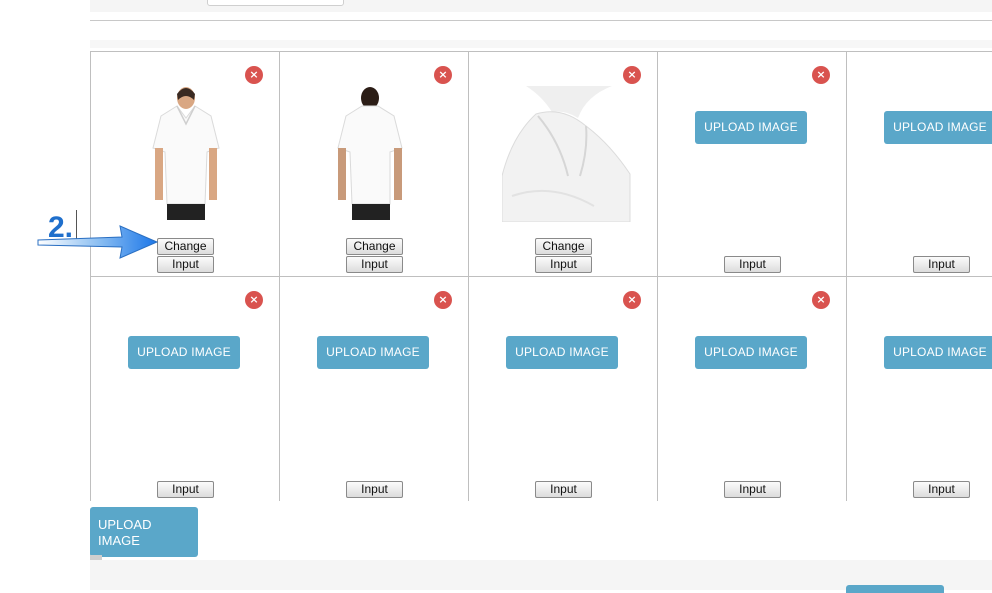 The image size is (992, 593). What do you see at coordinates (752, 164) in the screenshot?
I see `image-slot-4: × UPLOAD IMAGE Input` at bounding box center [752, 164].